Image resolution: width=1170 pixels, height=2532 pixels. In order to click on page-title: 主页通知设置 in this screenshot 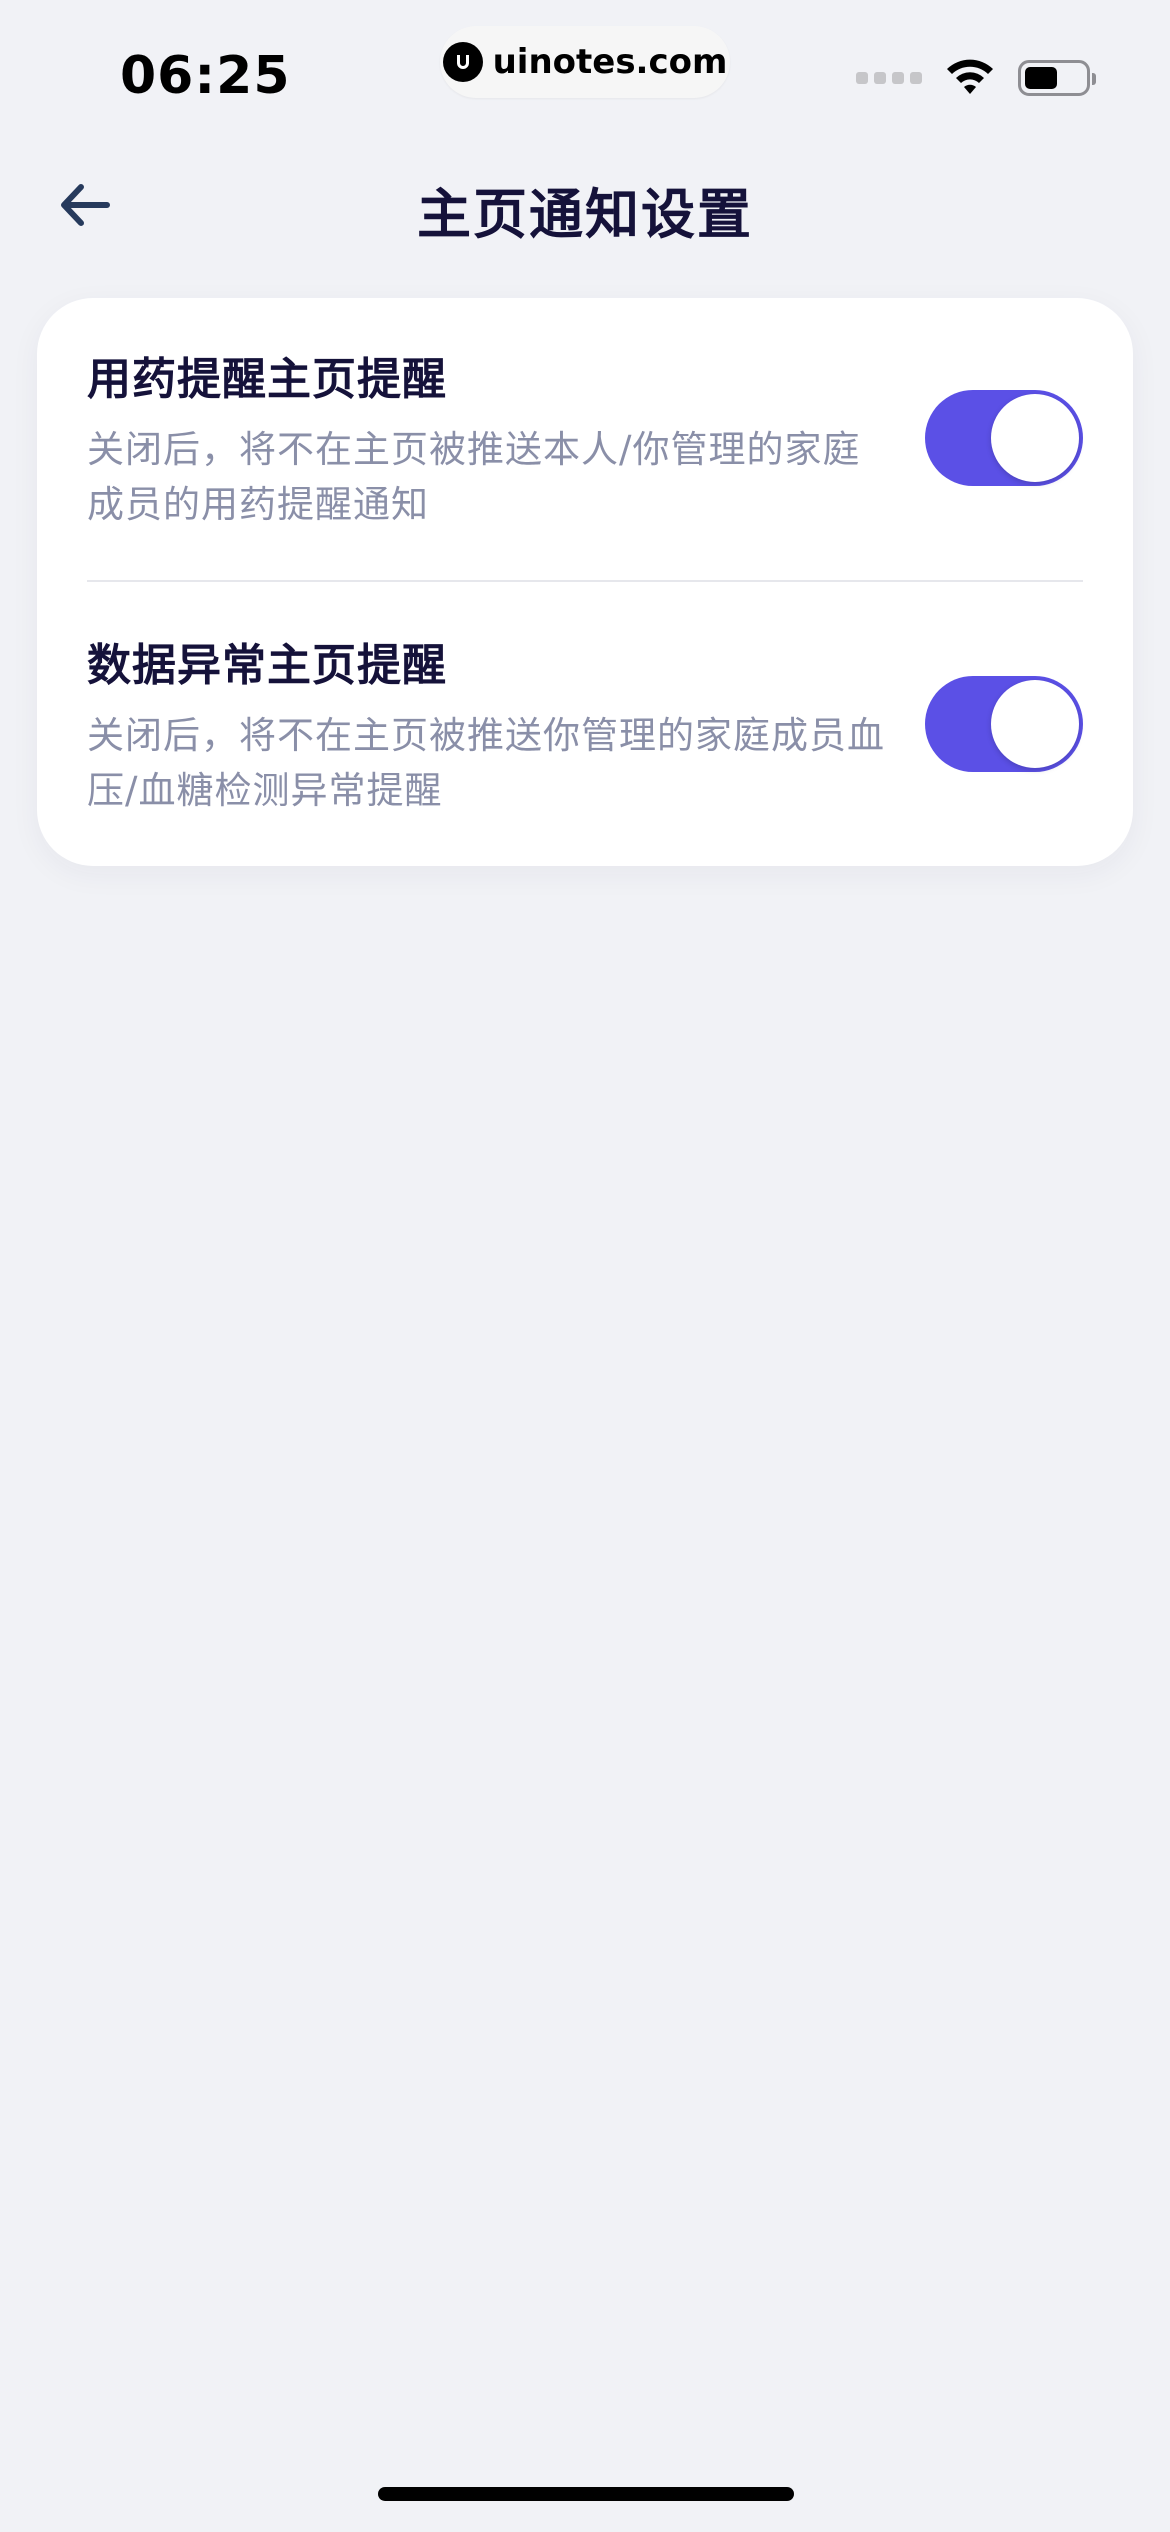, I will do `click(585, 214)`.